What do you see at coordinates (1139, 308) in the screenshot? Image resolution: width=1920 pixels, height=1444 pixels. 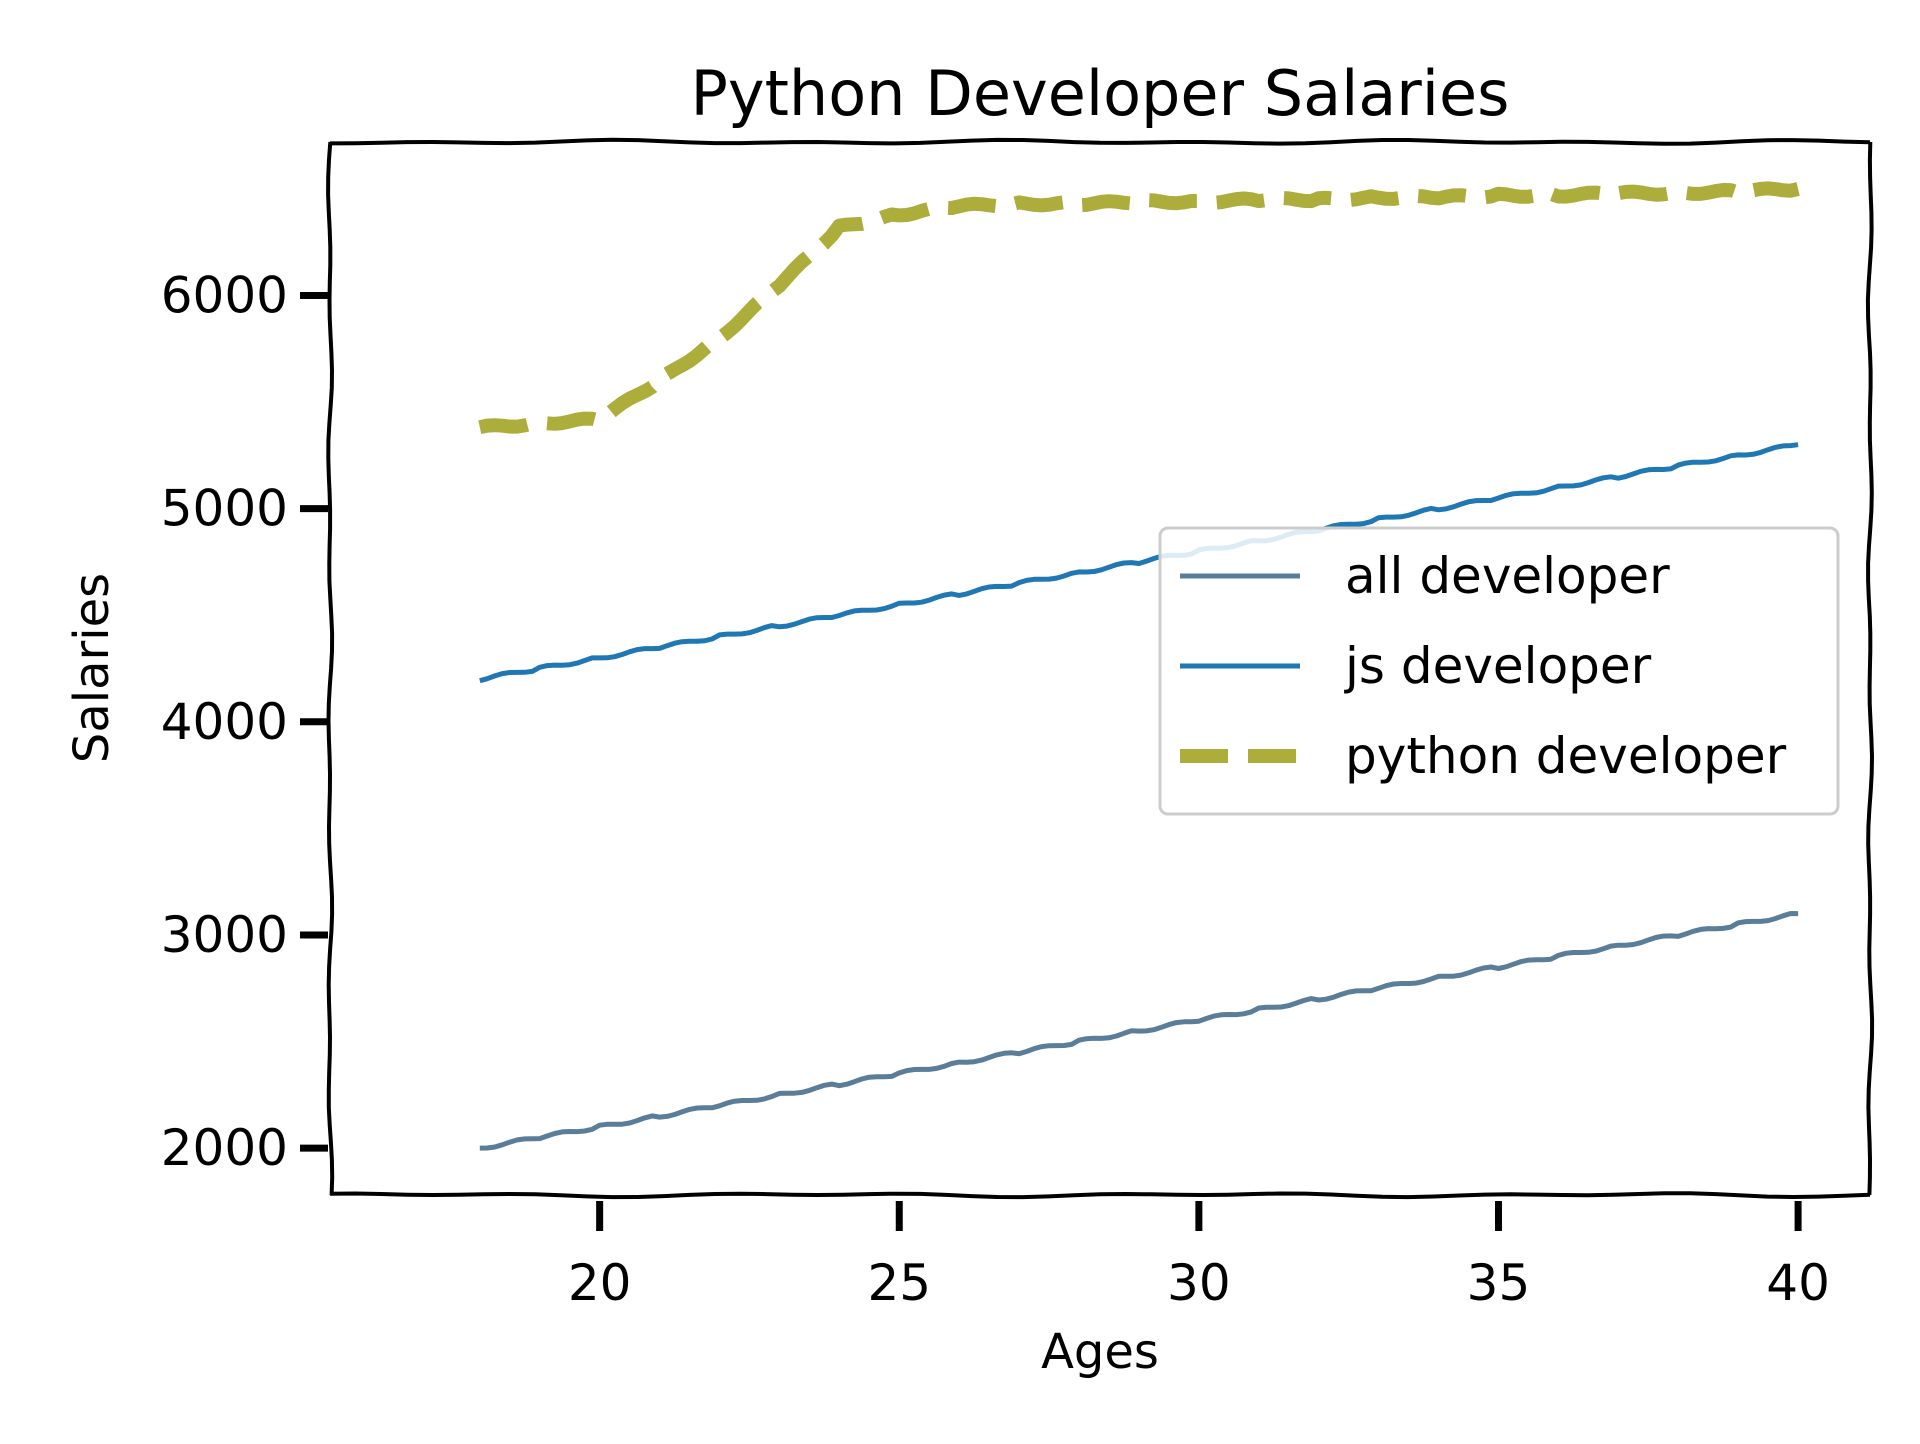 I see `series-line-python-developer` at bounding box center [1139, 308].